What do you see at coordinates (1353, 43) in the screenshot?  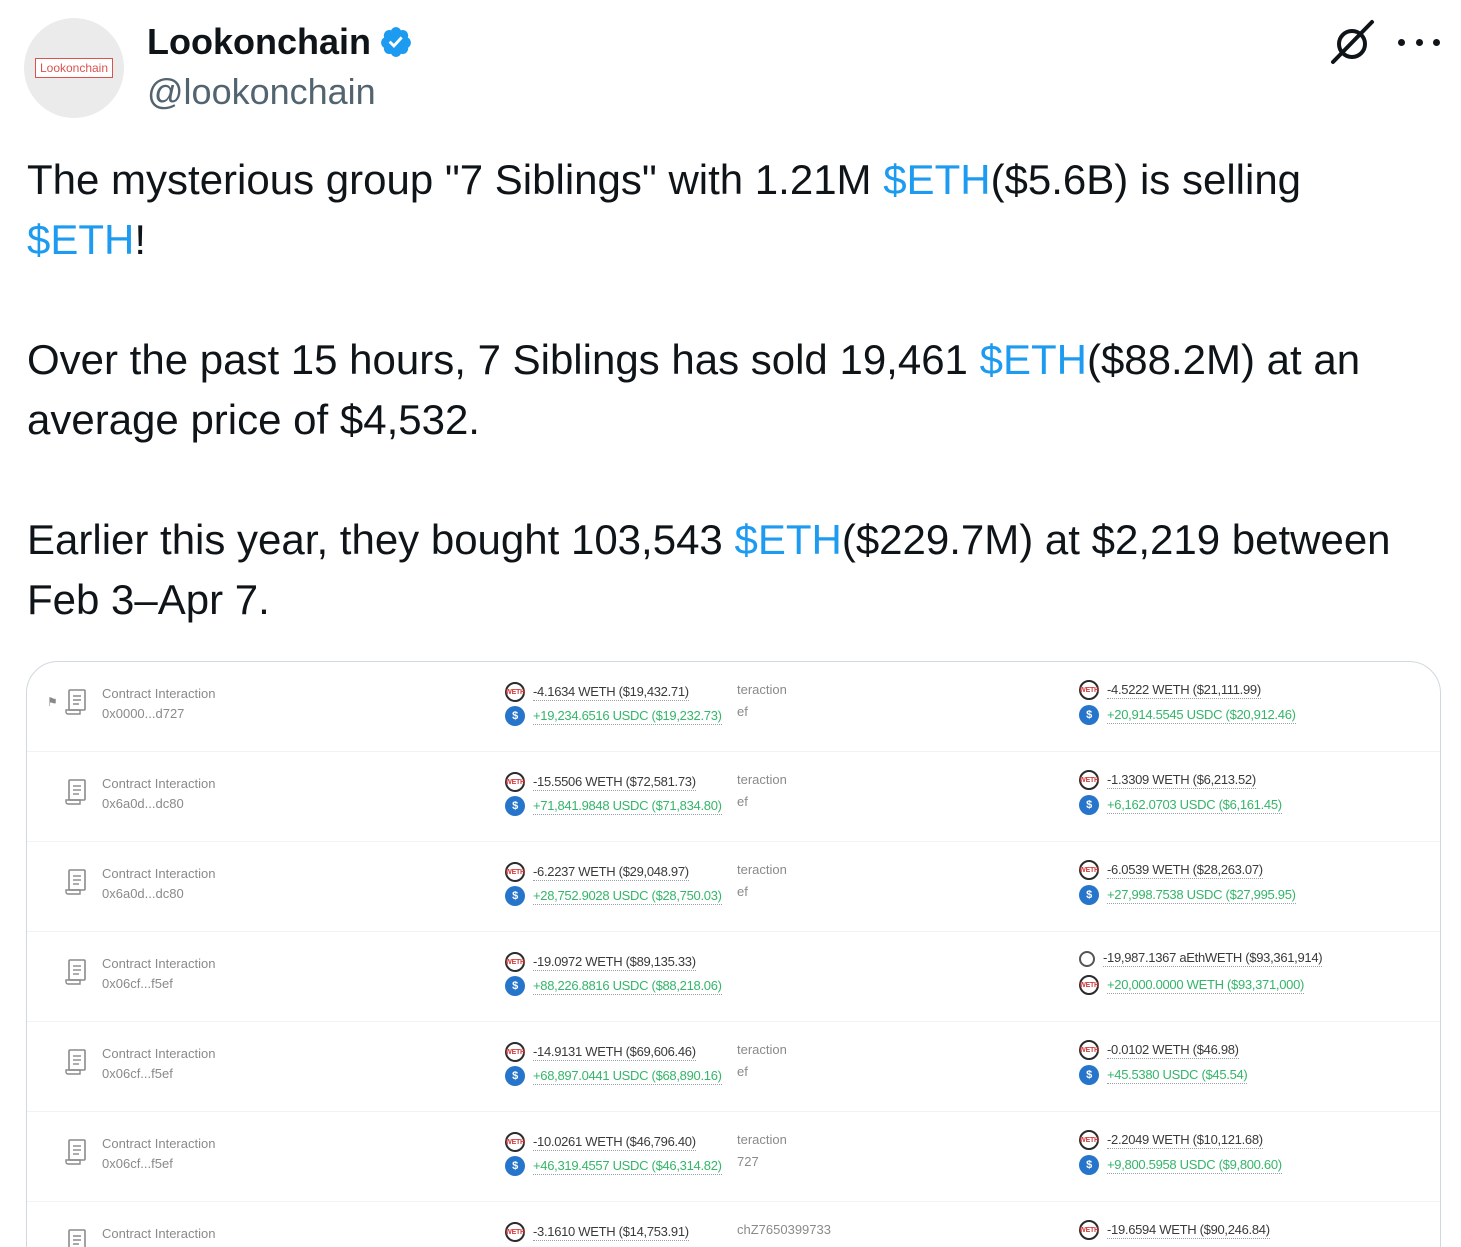 I see `grok-icon` at bounding box center [1353, 43].